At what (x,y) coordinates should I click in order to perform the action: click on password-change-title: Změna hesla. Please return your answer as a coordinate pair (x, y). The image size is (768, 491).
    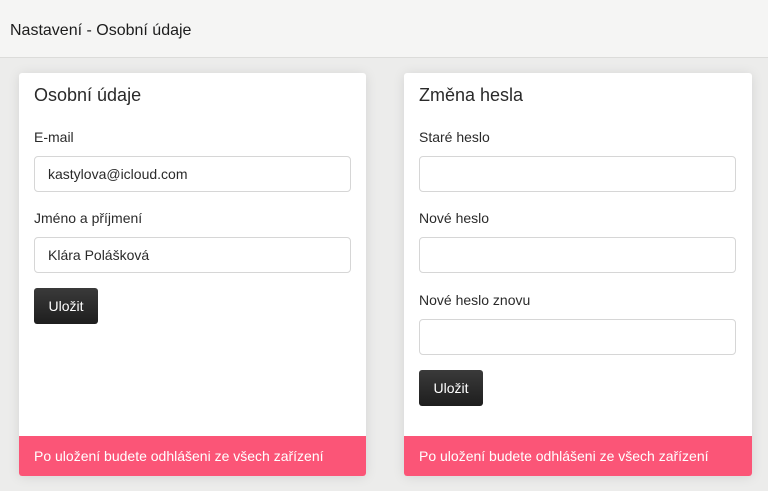
    Looking at the image, I should click on (471, 95).